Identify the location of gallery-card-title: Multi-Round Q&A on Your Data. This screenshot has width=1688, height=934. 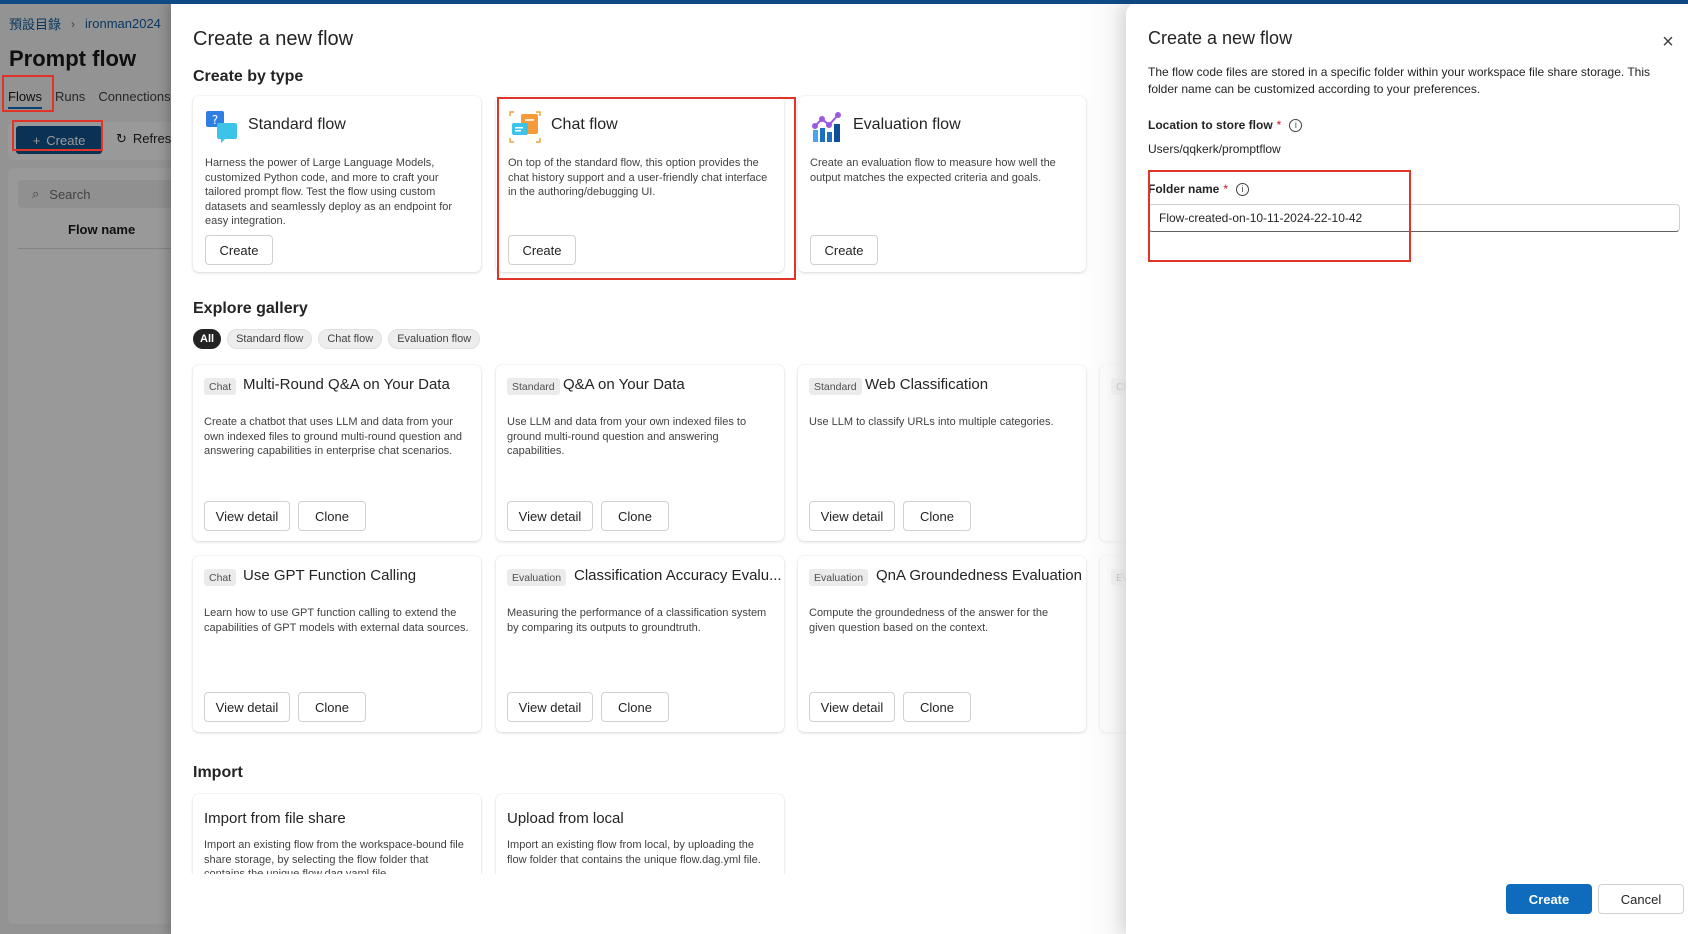
(346, 384).